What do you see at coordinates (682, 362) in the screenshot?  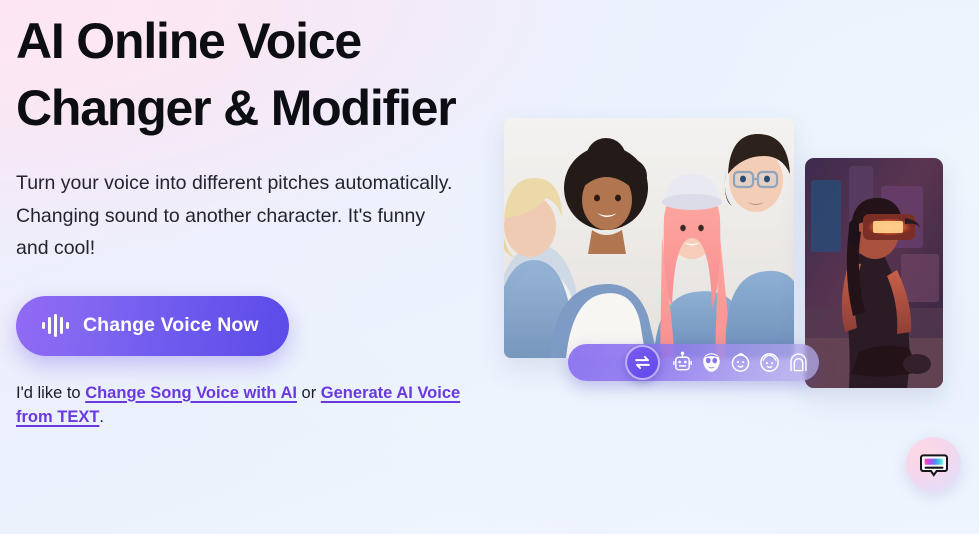 I see `robot-voice-icon` at bounding box center [682, 362].